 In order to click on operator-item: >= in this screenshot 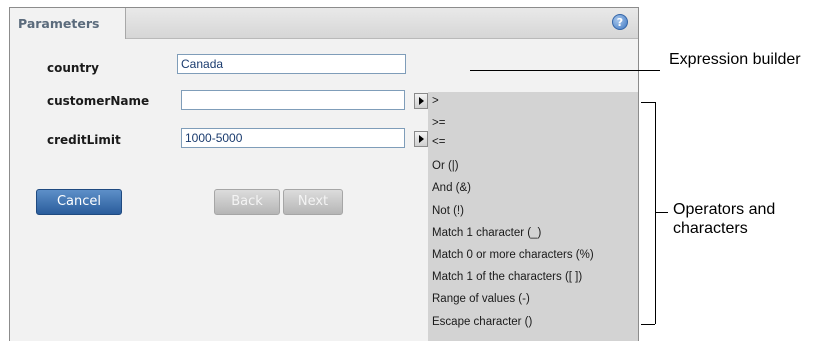, I will do `click(438, 123)`.